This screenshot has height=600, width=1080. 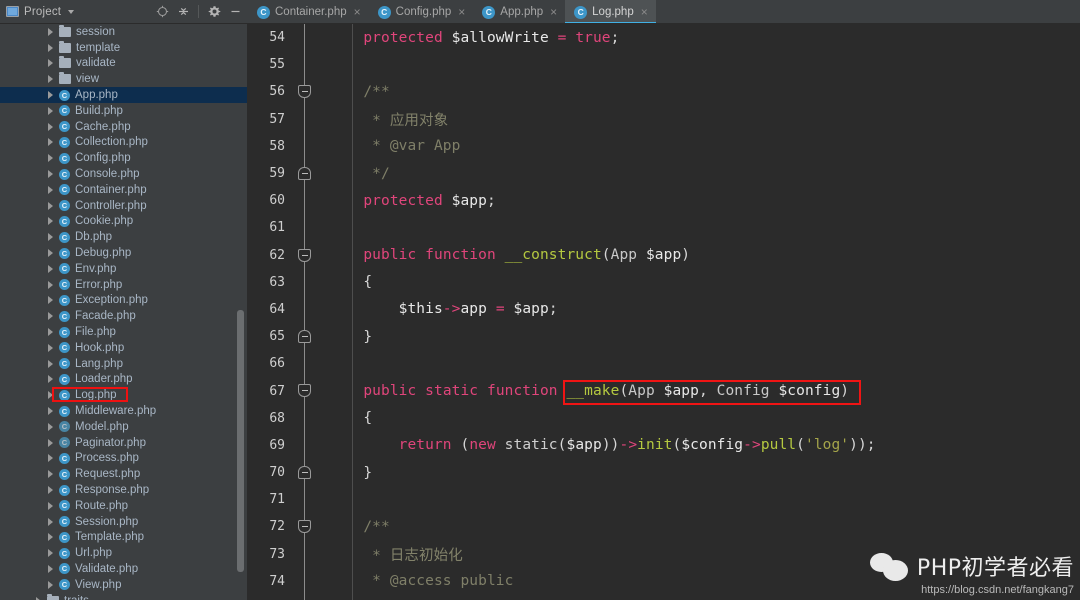 What do you see at coordinates (664, 146) in the screenshot?
I see `code-line: 58 * @var App` at bounding box center [664, 146].